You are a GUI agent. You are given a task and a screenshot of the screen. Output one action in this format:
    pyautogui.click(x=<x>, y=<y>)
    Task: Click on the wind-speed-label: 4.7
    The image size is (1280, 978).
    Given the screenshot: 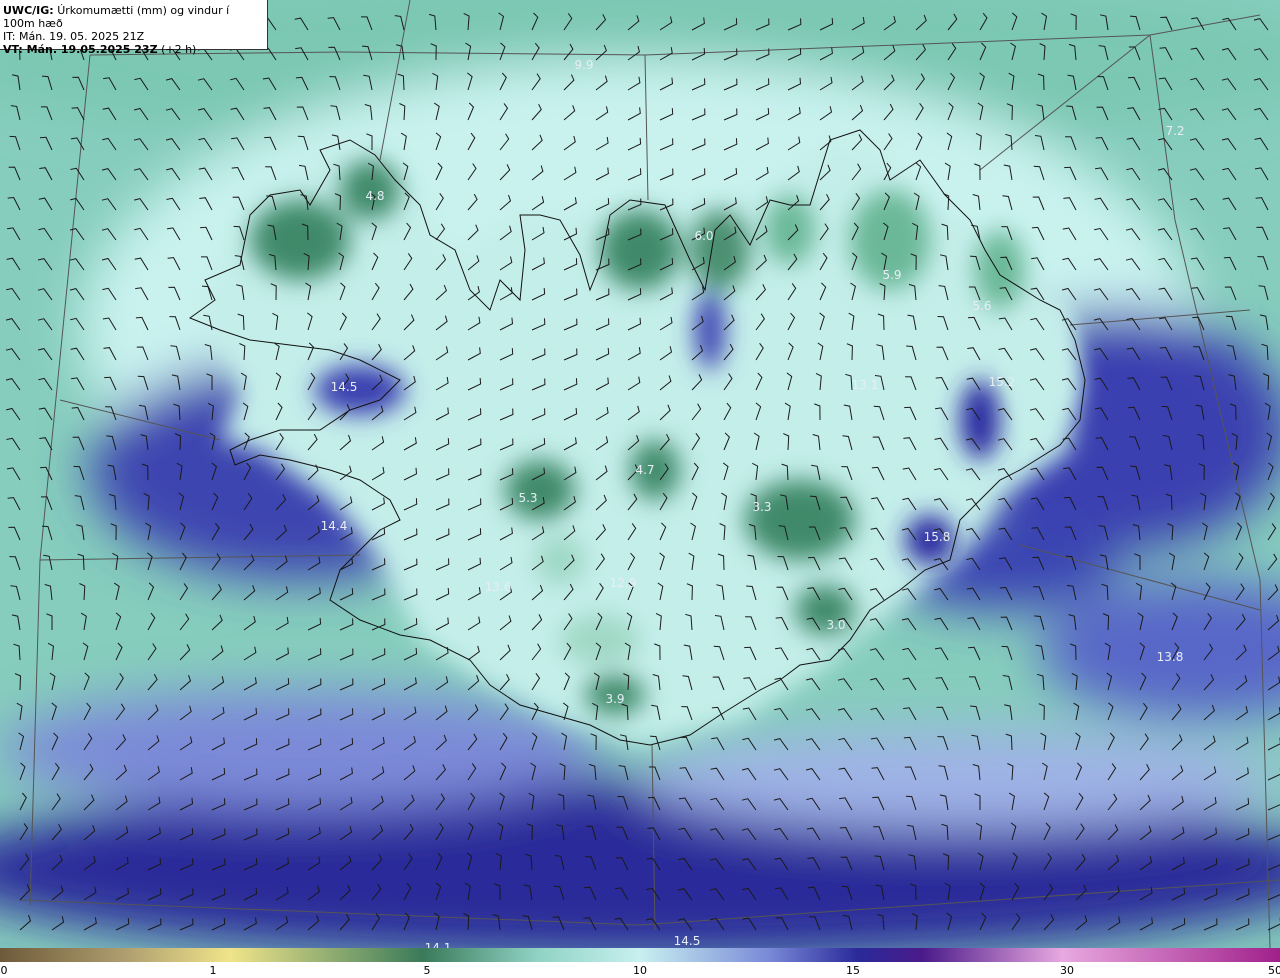 What is the action you would take?
    pyautogui.click(x=645, y=470)
    